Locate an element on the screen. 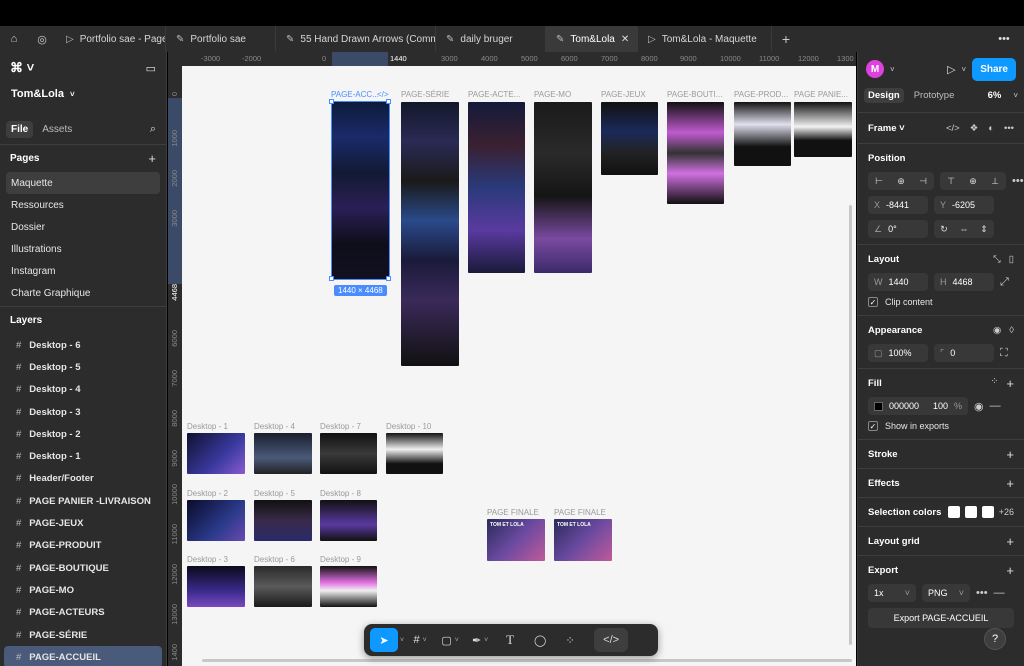  page-item-charte-graphique: Charte Graphique is located at coordinates (83, 293).